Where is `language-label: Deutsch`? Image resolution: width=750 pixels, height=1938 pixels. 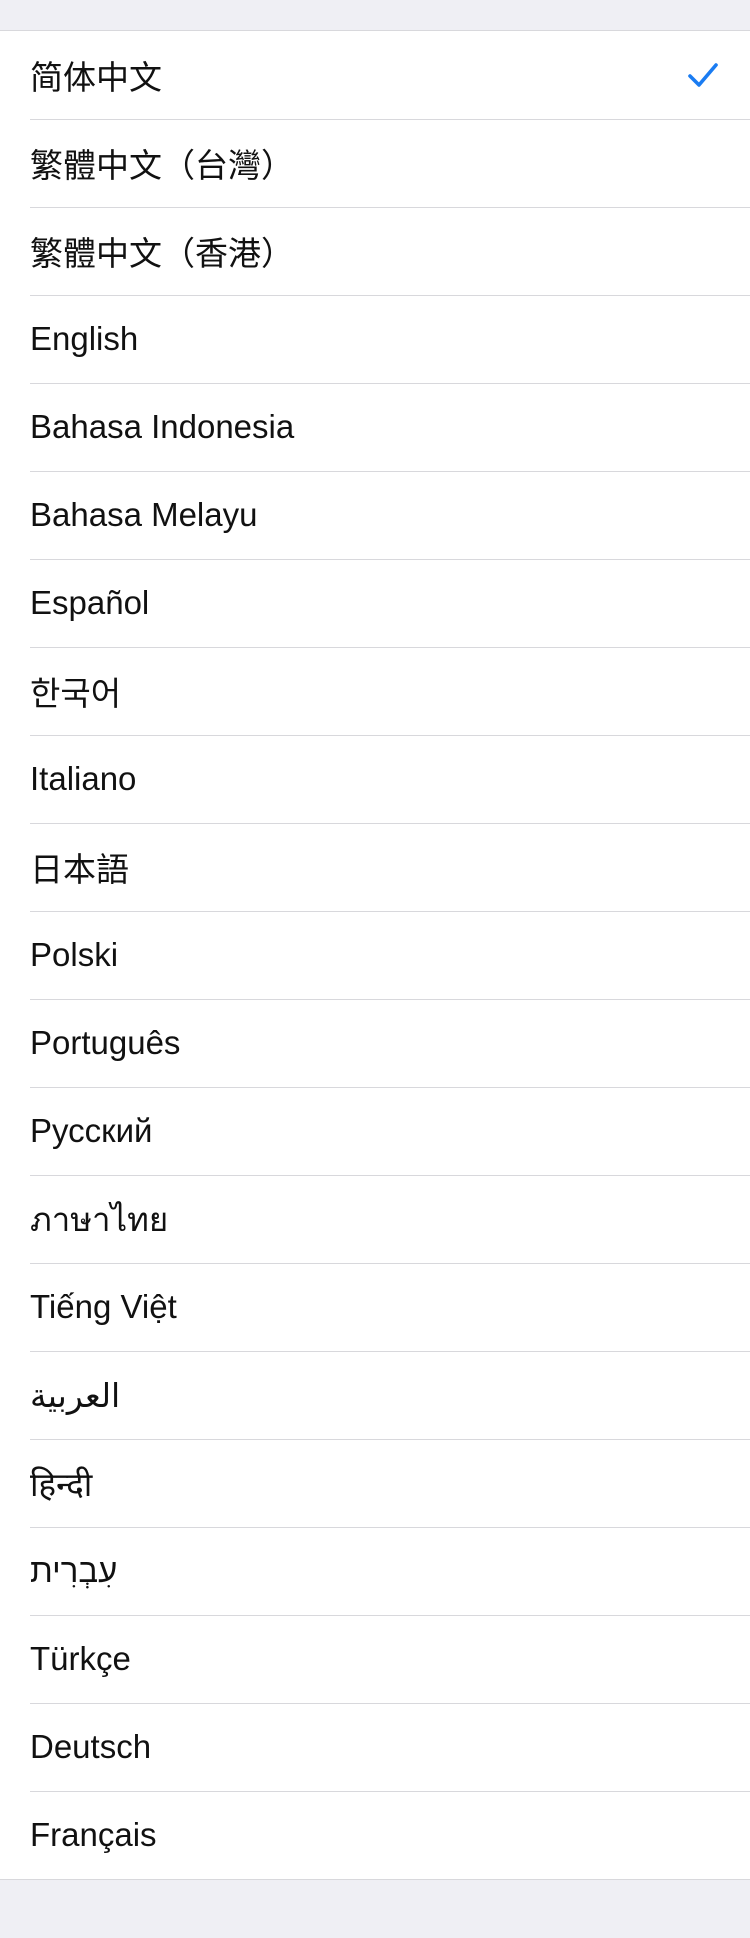
language-label: Deutsch is located at coordinates (91, 1746).